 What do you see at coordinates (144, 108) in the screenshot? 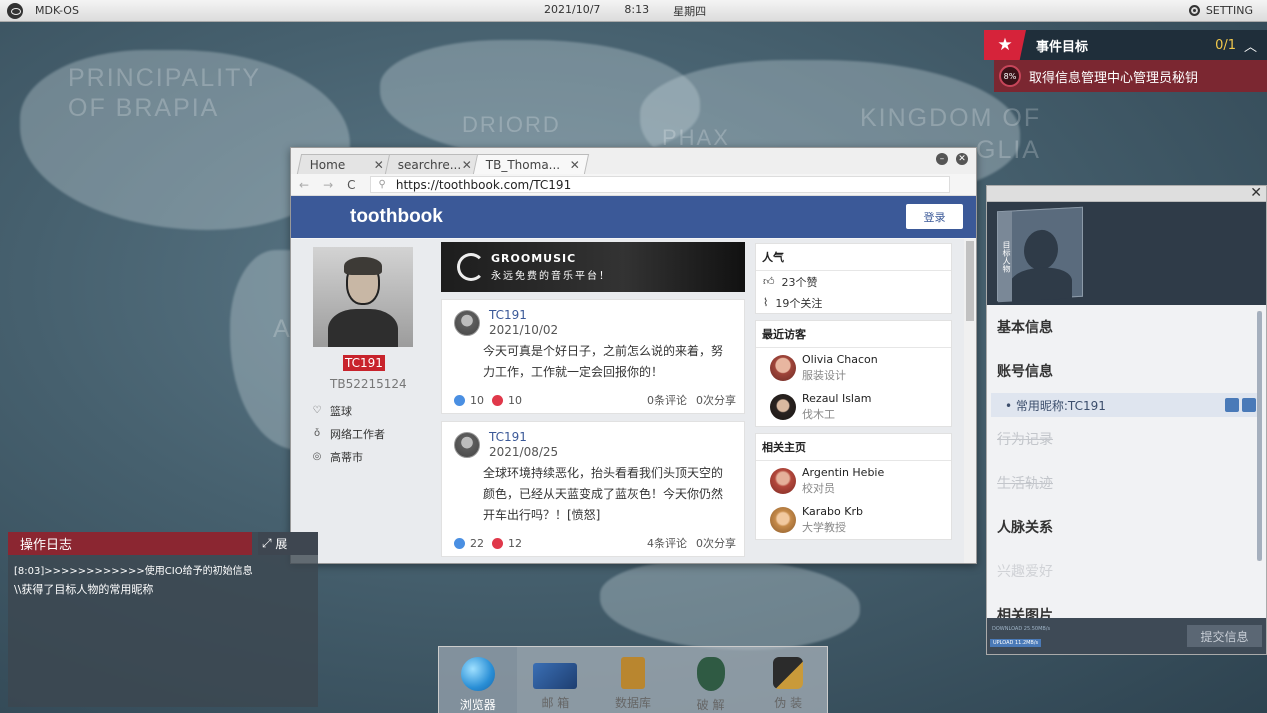
I see `map-label: OF BRAPIA` at bounding box center [144, 108].